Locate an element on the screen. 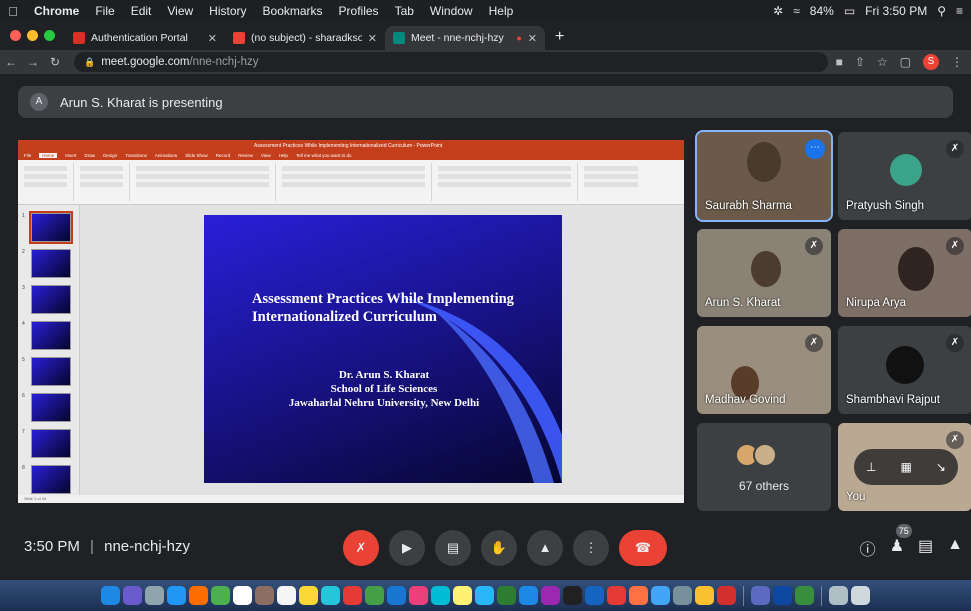 The height and width of the screenshot is (611, 971). share-icon: ⇧ is located at coordinates (860, 62).